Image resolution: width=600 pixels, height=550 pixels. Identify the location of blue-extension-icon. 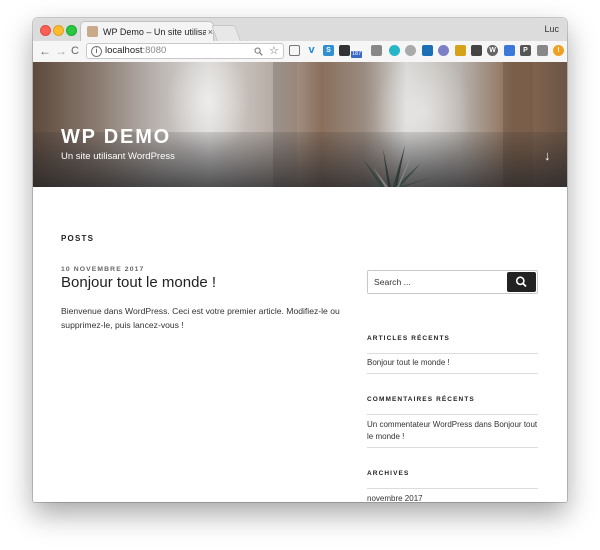
(427, 50).